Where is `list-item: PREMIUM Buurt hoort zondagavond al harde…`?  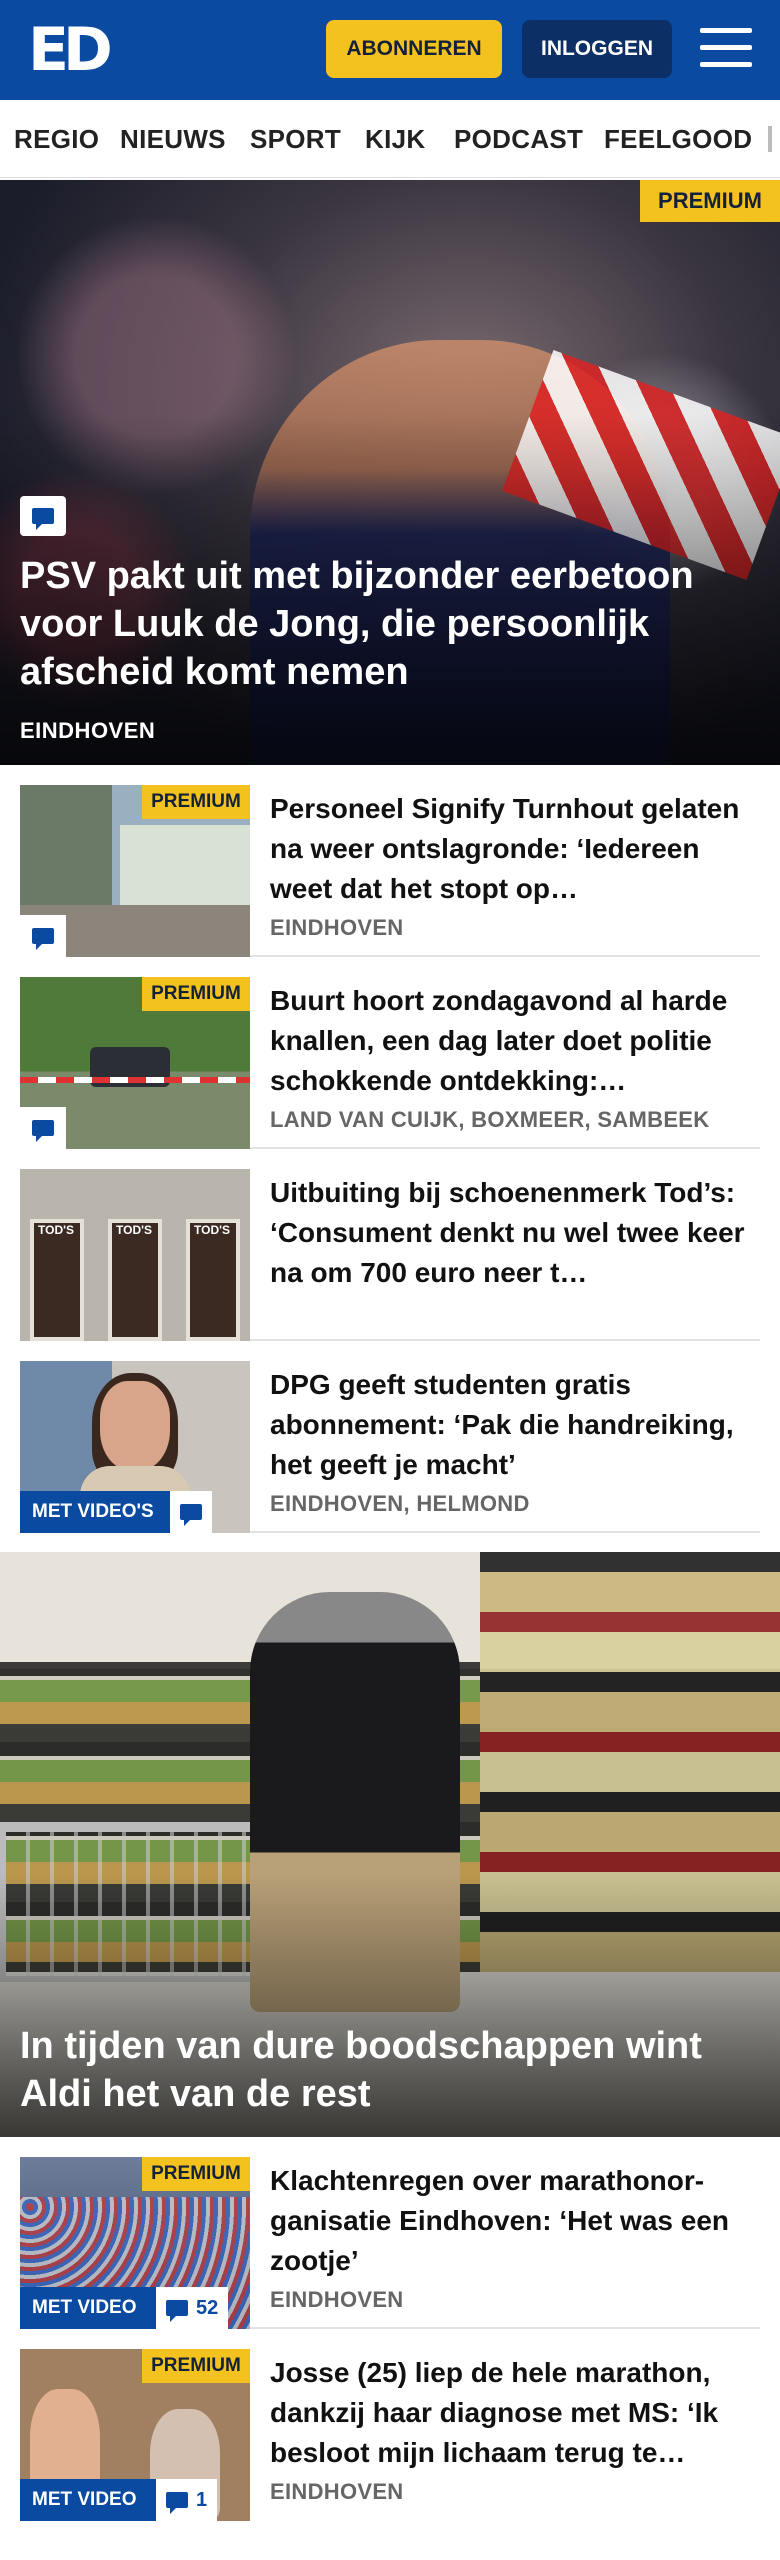 list-item: PREMIUM Buurt hoort zondagavond al harde… is located at coordinates (390, 1063).